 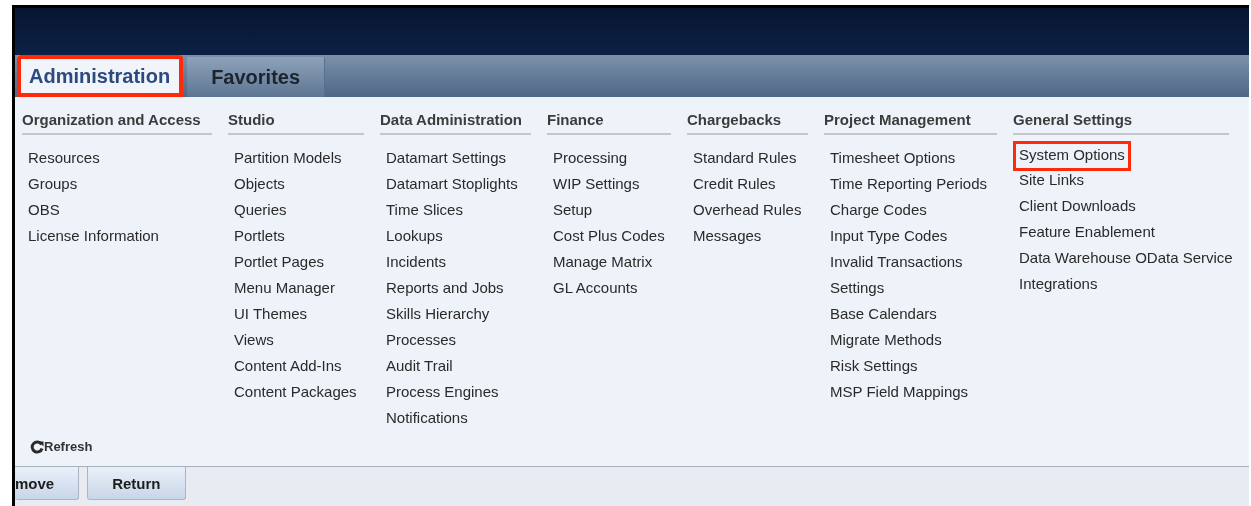 What do you see at coordinates (889, 236) in the screenshot?
I see `menu-link: Input Type Codes` at bounding box center [889, 236].